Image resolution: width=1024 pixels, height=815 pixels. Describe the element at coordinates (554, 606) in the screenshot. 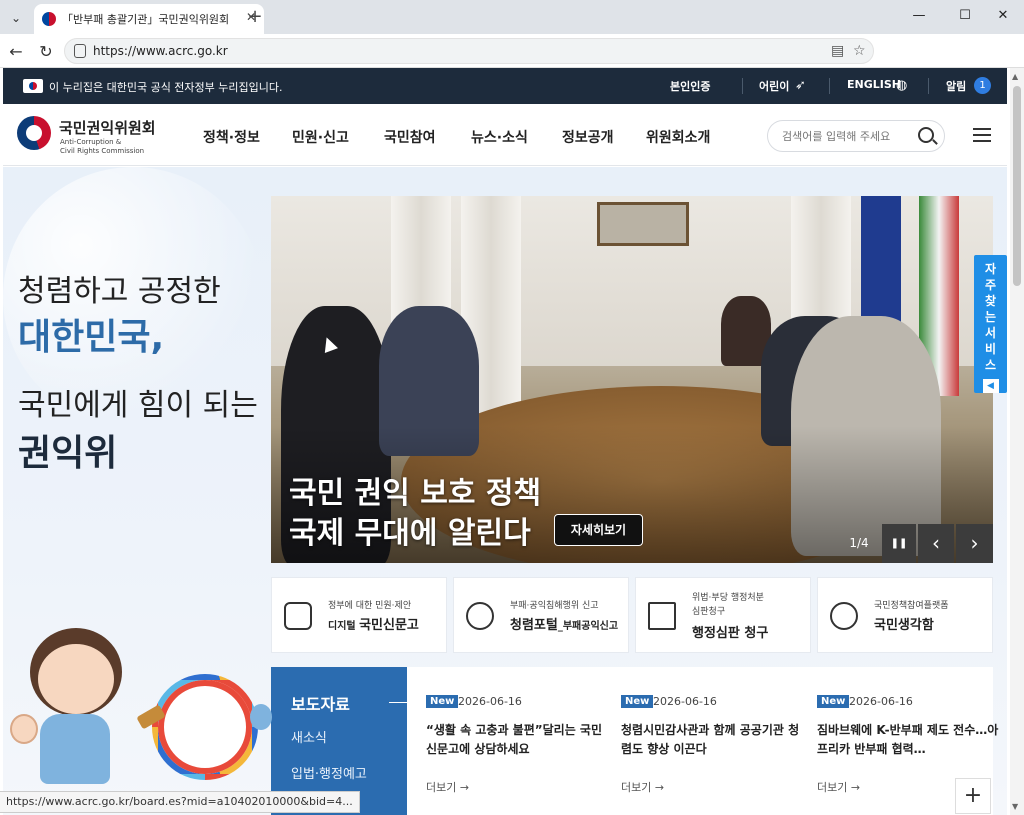

I see `quick-card-sub: 부패·공익침해행위 신고` at that location.